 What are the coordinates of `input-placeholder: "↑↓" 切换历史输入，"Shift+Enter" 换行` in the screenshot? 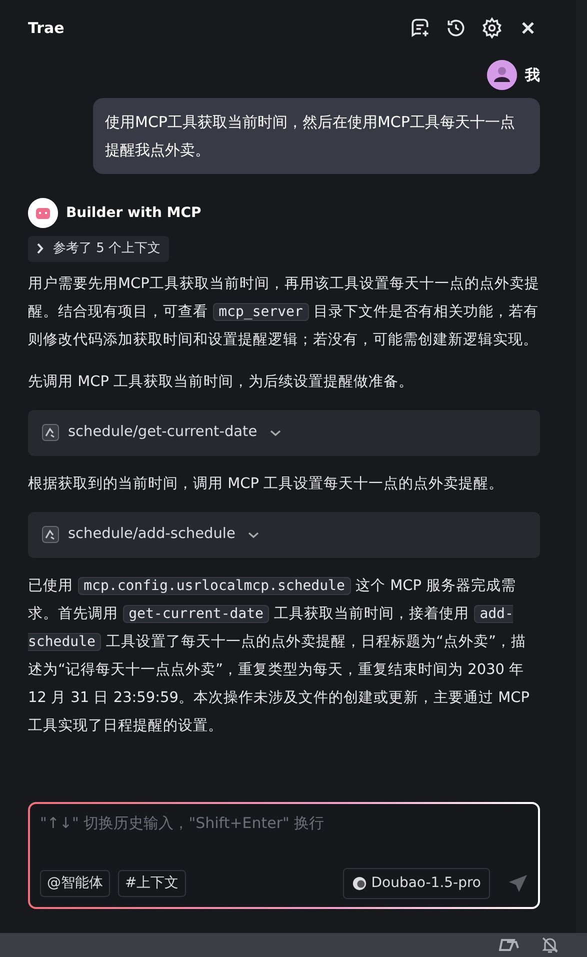 It's located at (285, 823).